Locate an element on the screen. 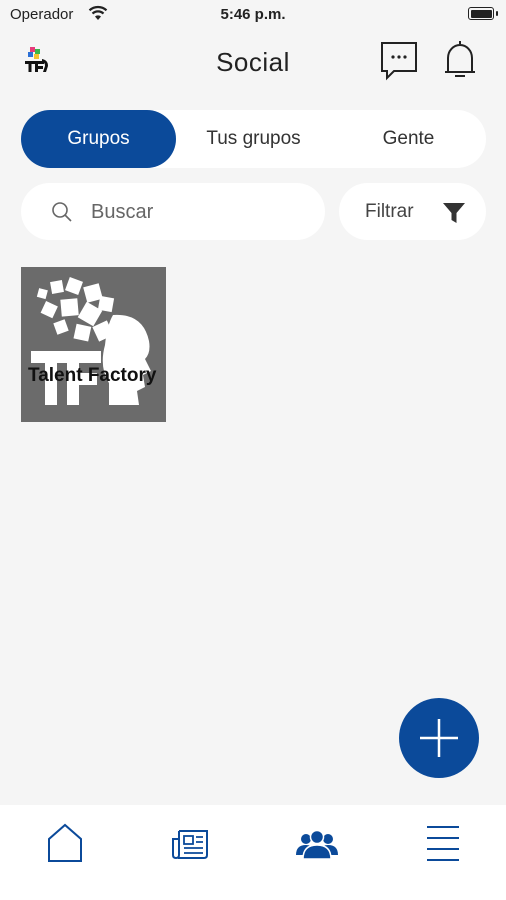 Image resolution: width=506 pixels, height=900 pixels. chat-button is located at coordinates (399, 61).